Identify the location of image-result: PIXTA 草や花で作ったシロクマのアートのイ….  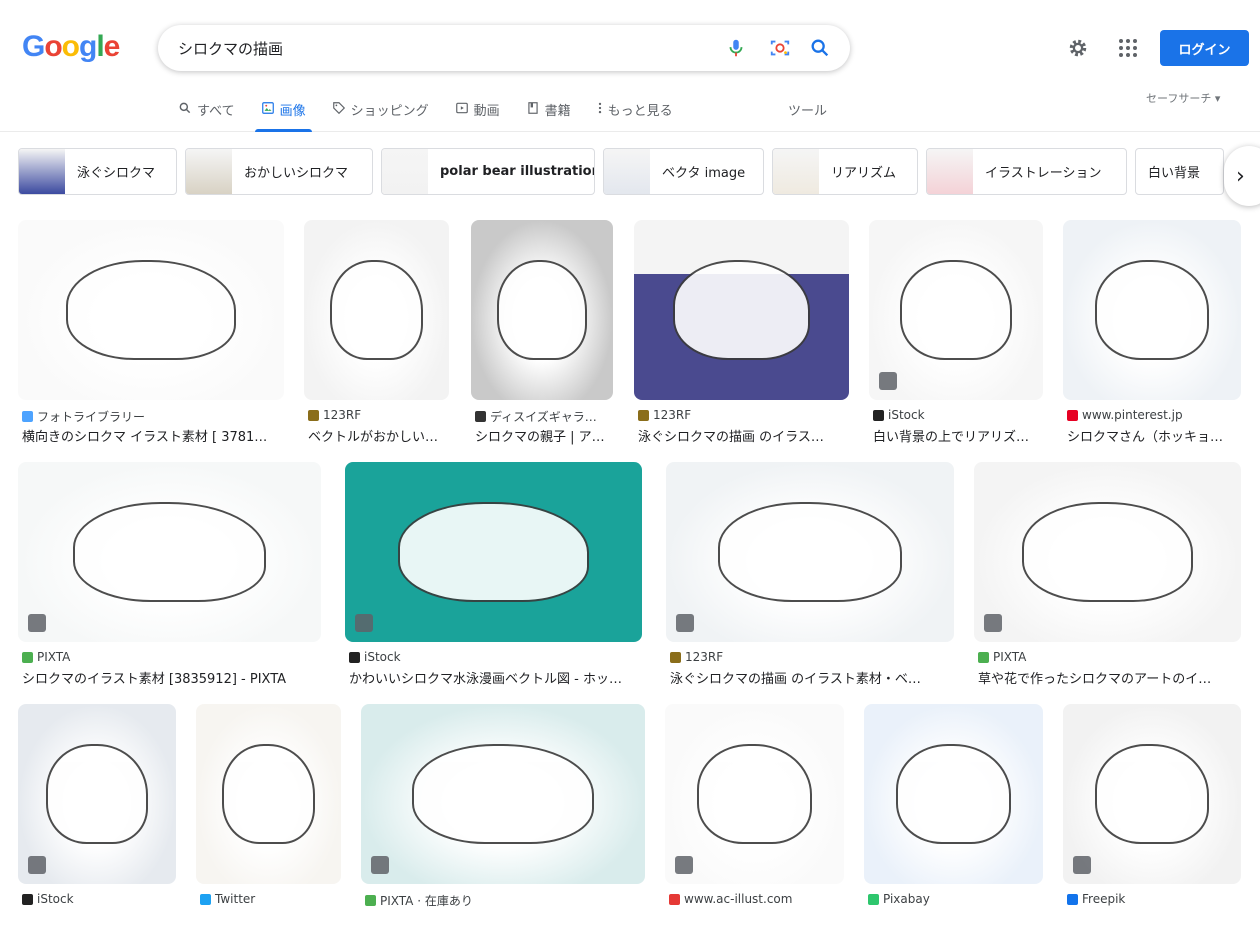
(1107, 574).